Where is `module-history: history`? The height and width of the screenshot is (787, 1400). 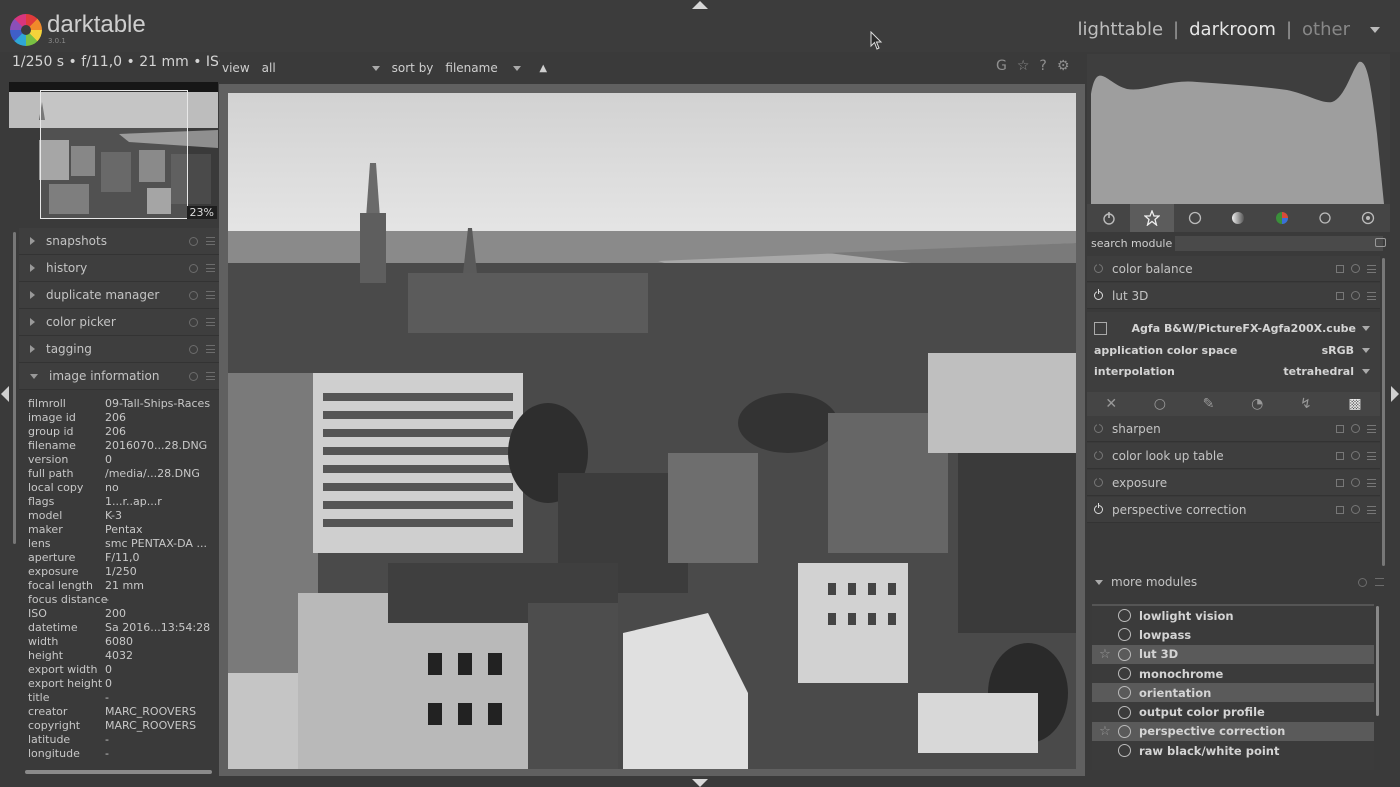 module-history: history is located at coordinates (119, 268).